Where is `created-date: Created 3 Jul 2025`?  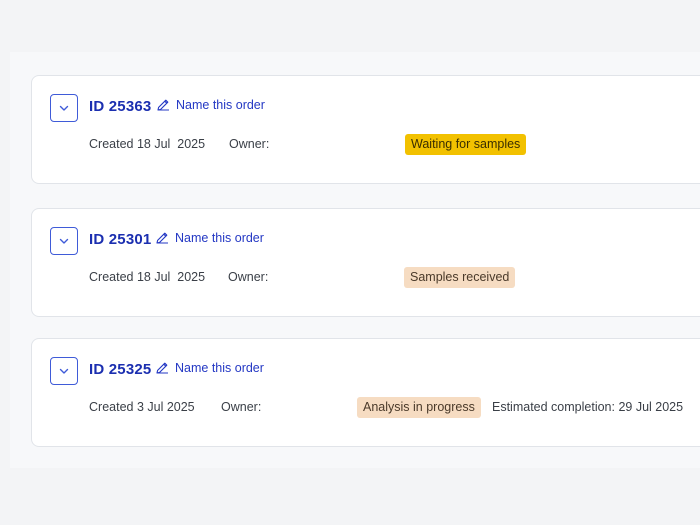
created-date: Created 3 Jul 2025 is located at coordinates (142, 407).